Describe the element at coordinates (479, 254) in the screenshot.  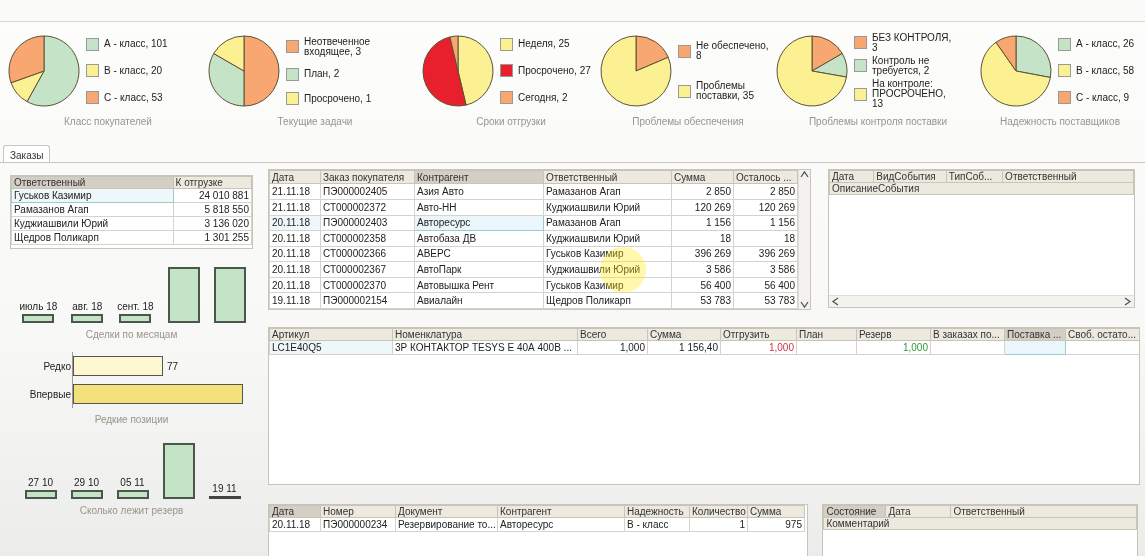
I see `table-cell: АВЕРС` at that location.